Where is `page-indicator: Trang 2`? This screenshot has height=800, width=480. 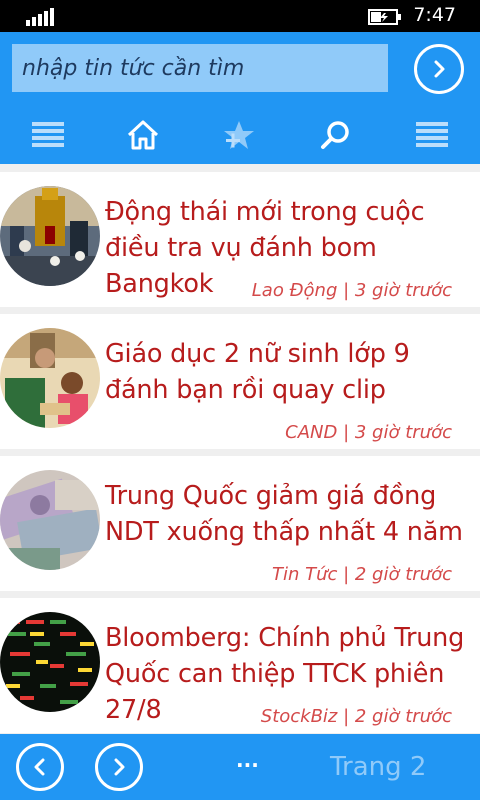 page-indicator: Trang 2 is located at coordinates (378, 767).